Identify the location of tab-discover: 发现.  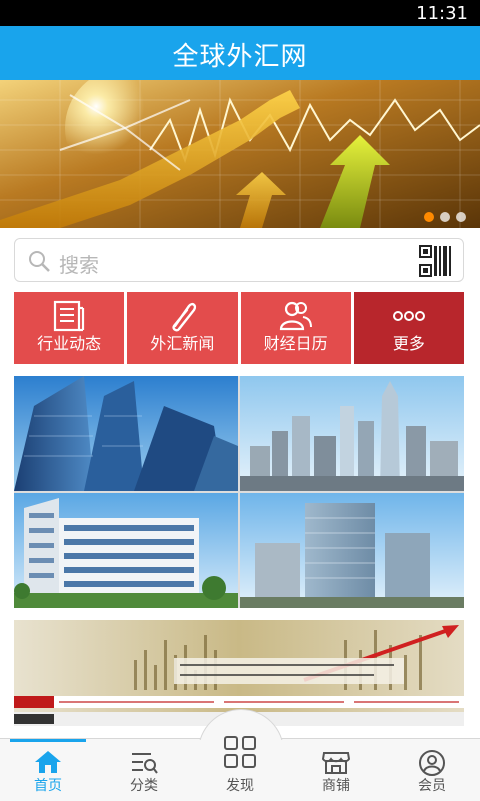
(240, 768).